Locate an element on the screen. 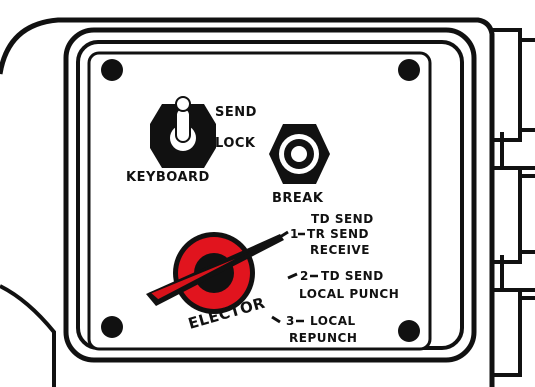  position-line: LOCAL PUNCH is located at coordinates (349, 294).